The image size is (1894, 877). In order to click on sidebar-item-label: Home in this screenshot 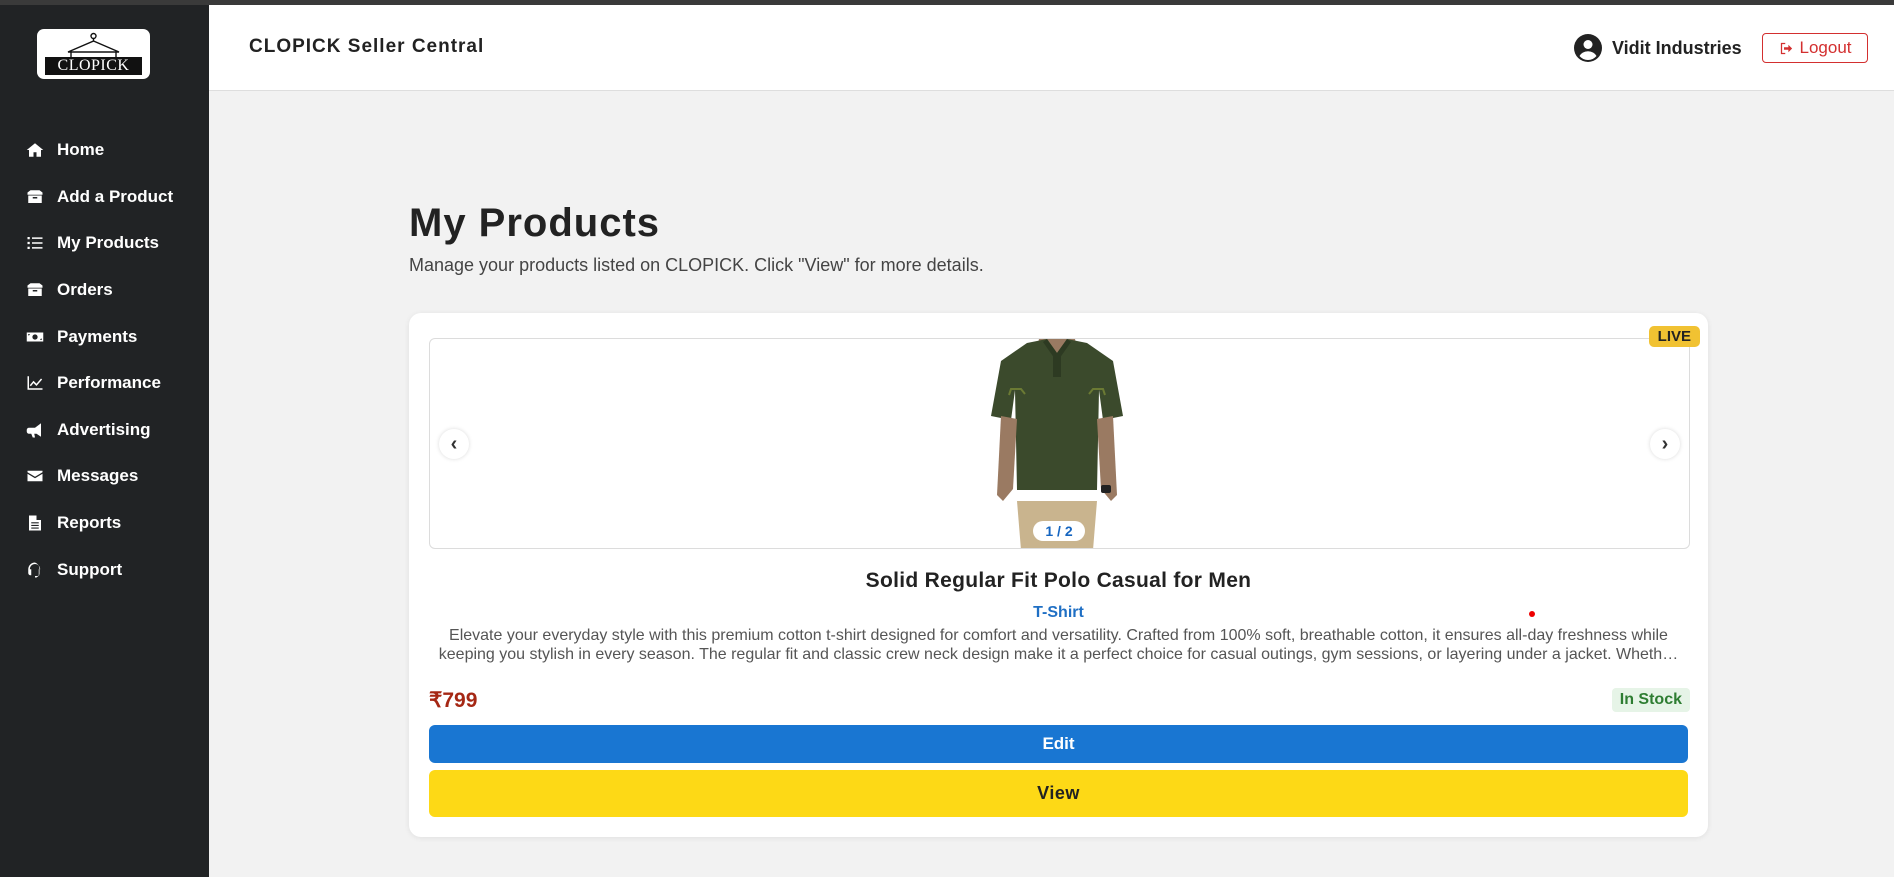, I will do `click(81, 150)`.